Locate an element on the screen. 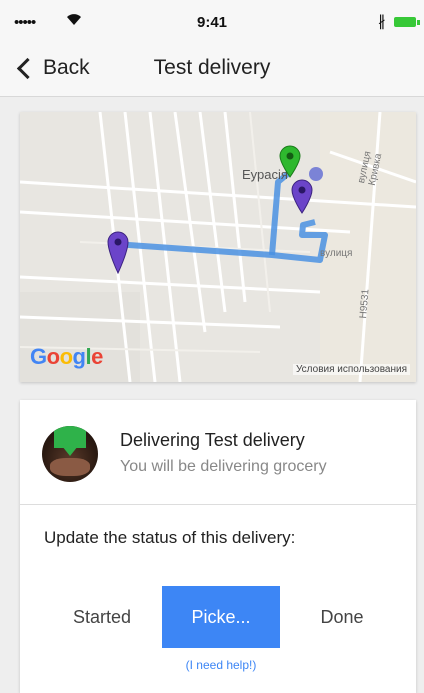  clock: 9:41 is located at coordinates (212, 22).